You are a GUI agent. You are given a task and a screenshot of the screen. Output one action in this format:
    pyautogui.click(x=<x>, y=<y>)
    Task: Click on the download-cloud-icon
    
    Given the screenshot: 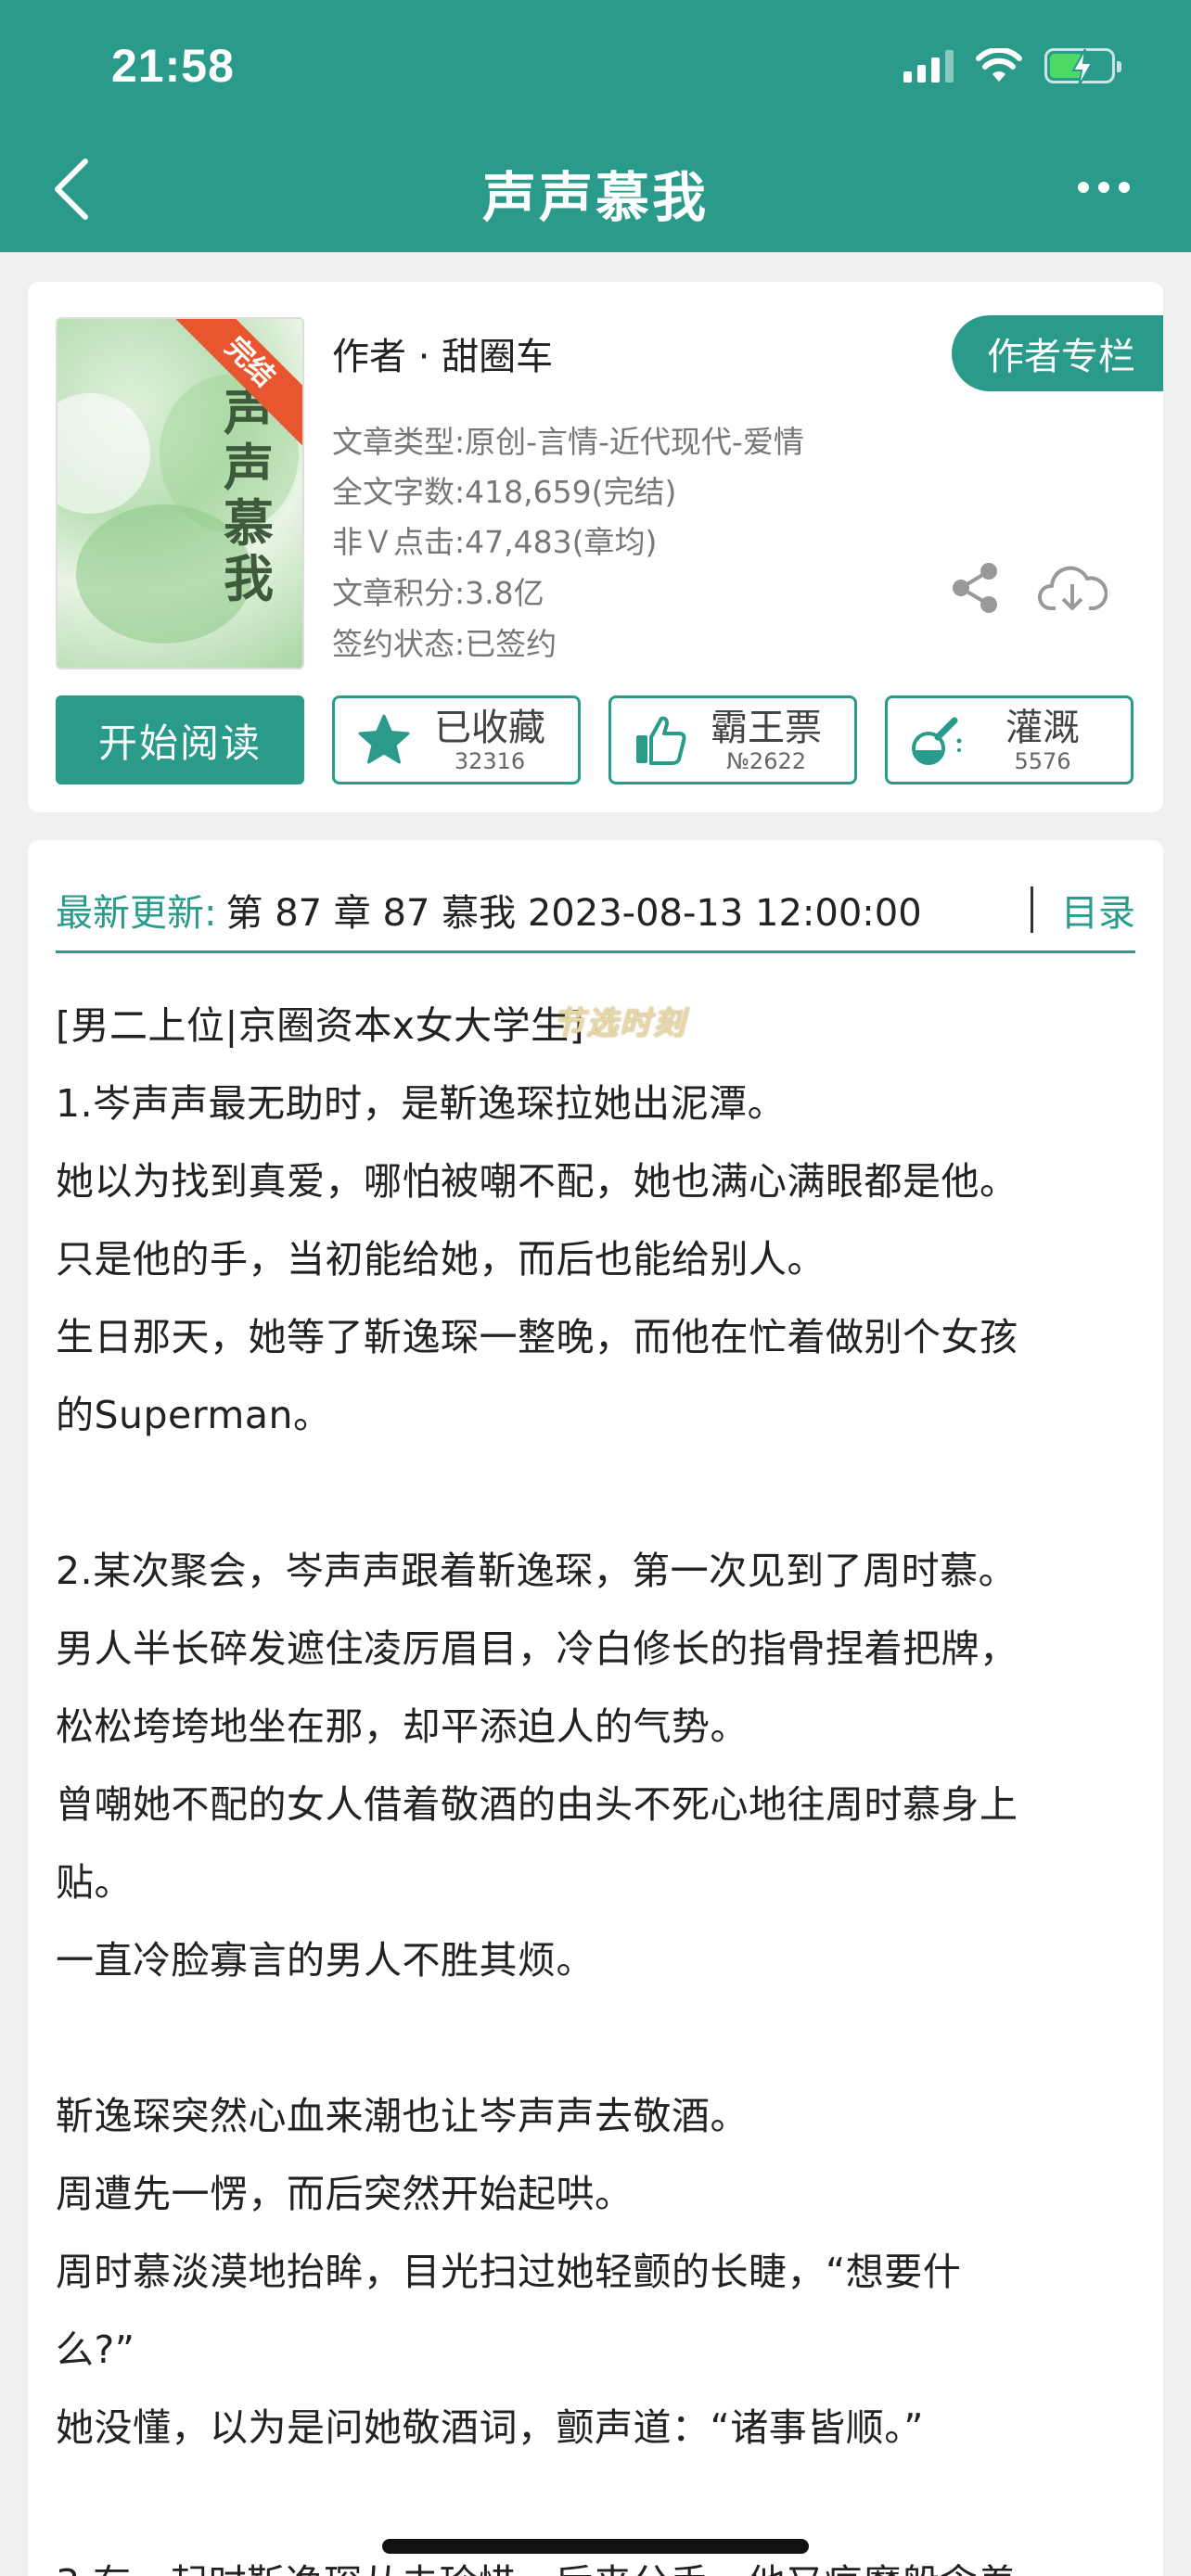 What is the action you would take?
    pyautogui.click(x=1073, y=588)
    